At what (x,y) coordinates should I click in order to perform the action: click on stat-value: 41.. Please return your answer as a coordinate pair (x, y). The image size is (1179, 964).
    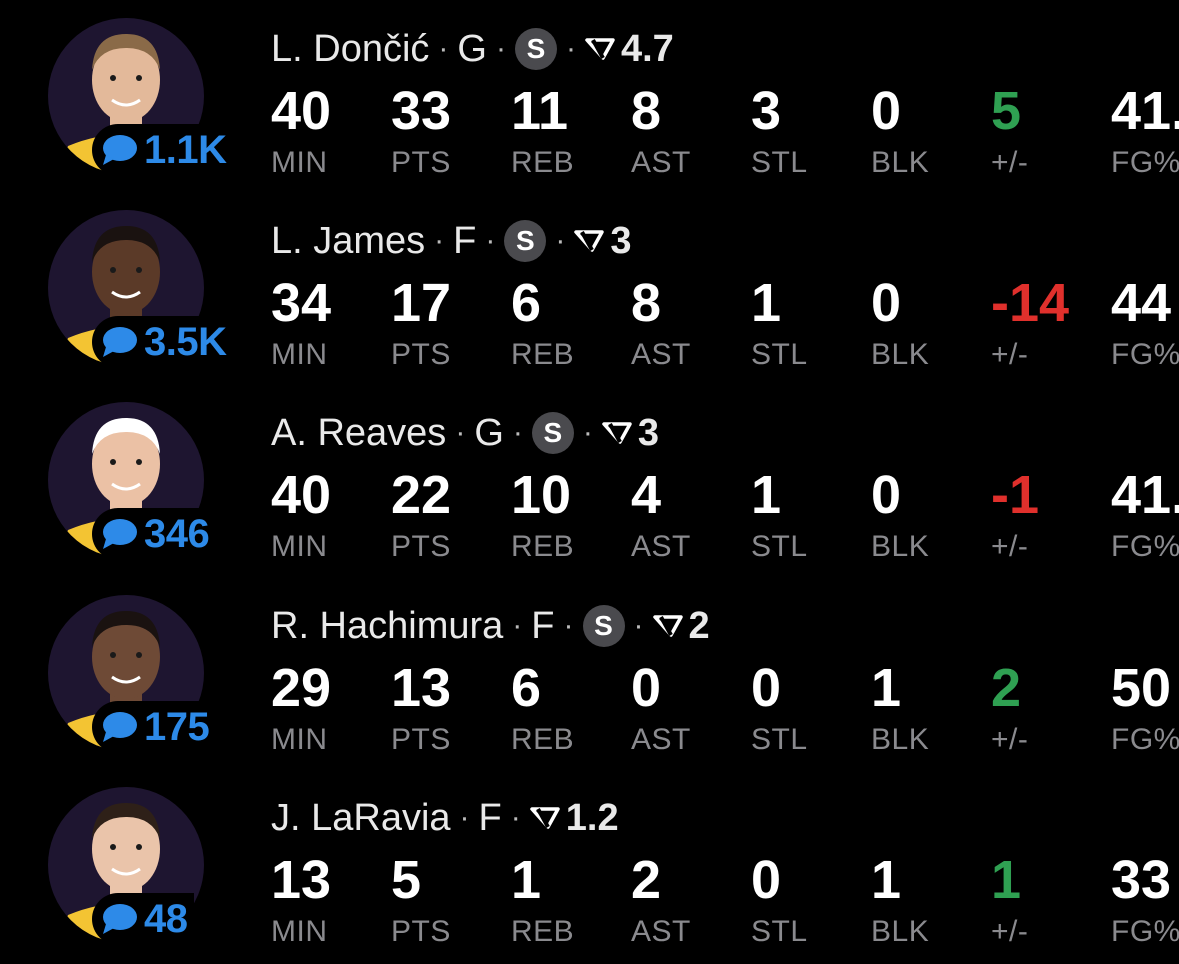
    Looking at the image, I should click on (1145, 495).